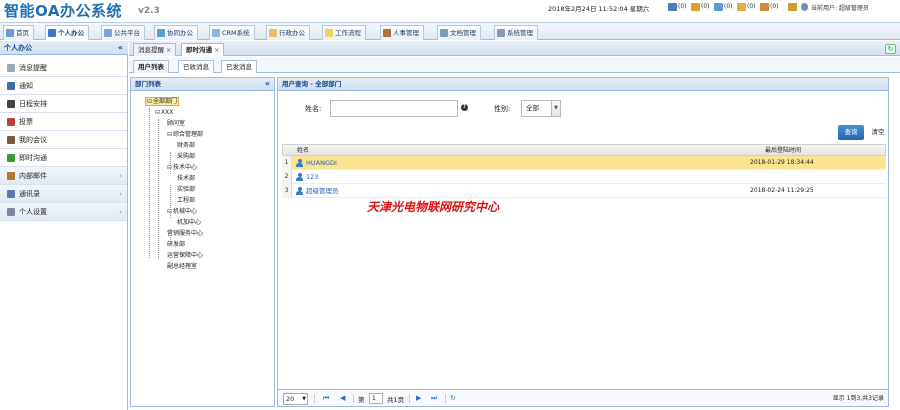 The height and width of the screenshot is (410, 900). Describe the element at coordinates (162, 101) in the screenshot. I see `tree-node: ⊟全部部门` at that location.